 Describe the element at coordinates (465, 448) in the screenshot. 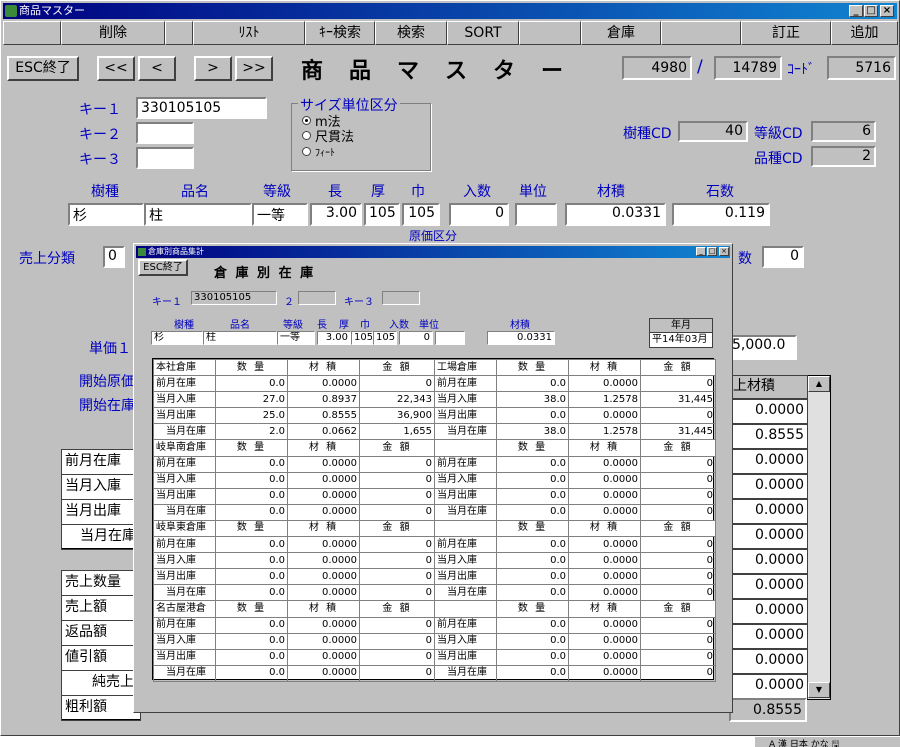

I see `warehouse-name` at that location.